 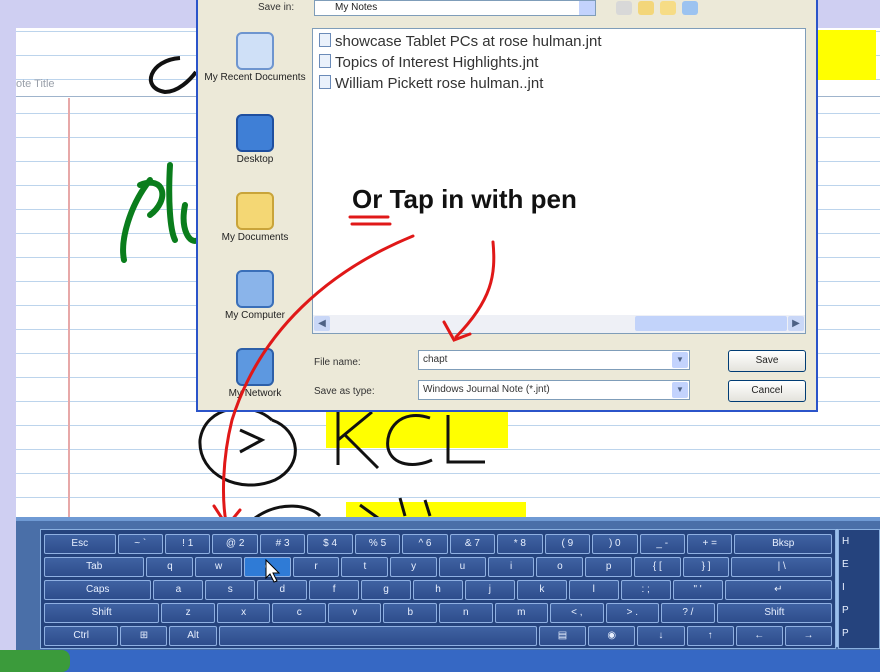 I want to click on key: { [, so click(x=657, y=567).